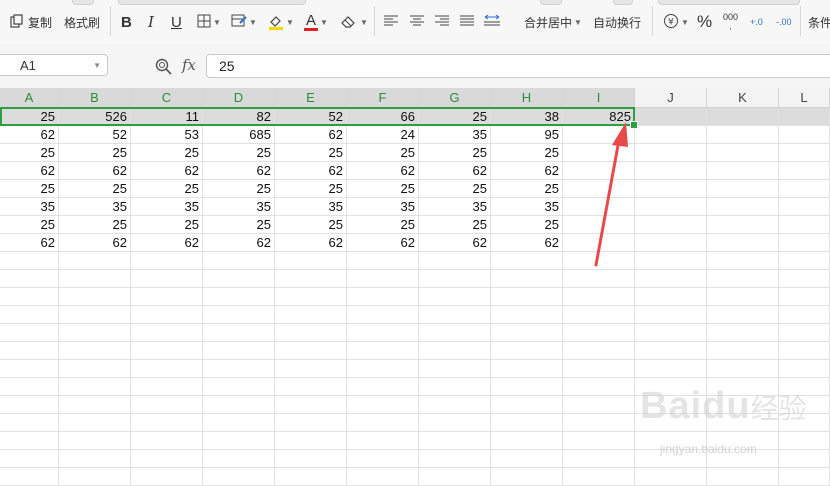  I want to click on watermark-brand-cn: 经验, so click(778, 408).